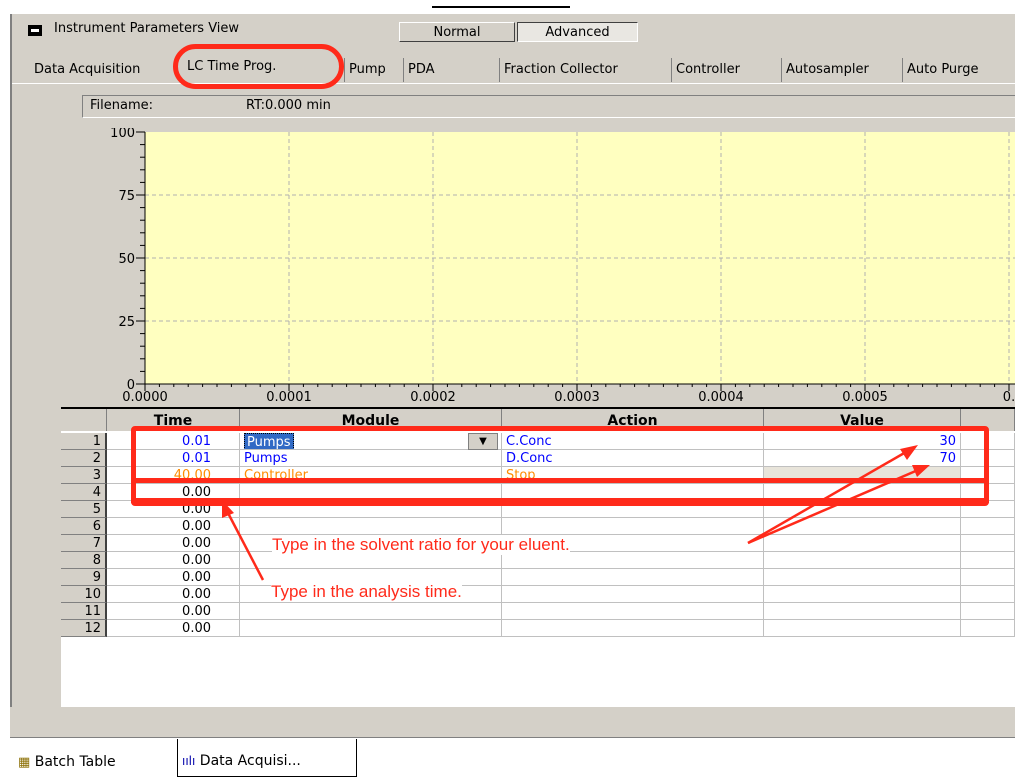  I want to click on batch-table-tab: ▦ Batch Table, so click(67, 762).